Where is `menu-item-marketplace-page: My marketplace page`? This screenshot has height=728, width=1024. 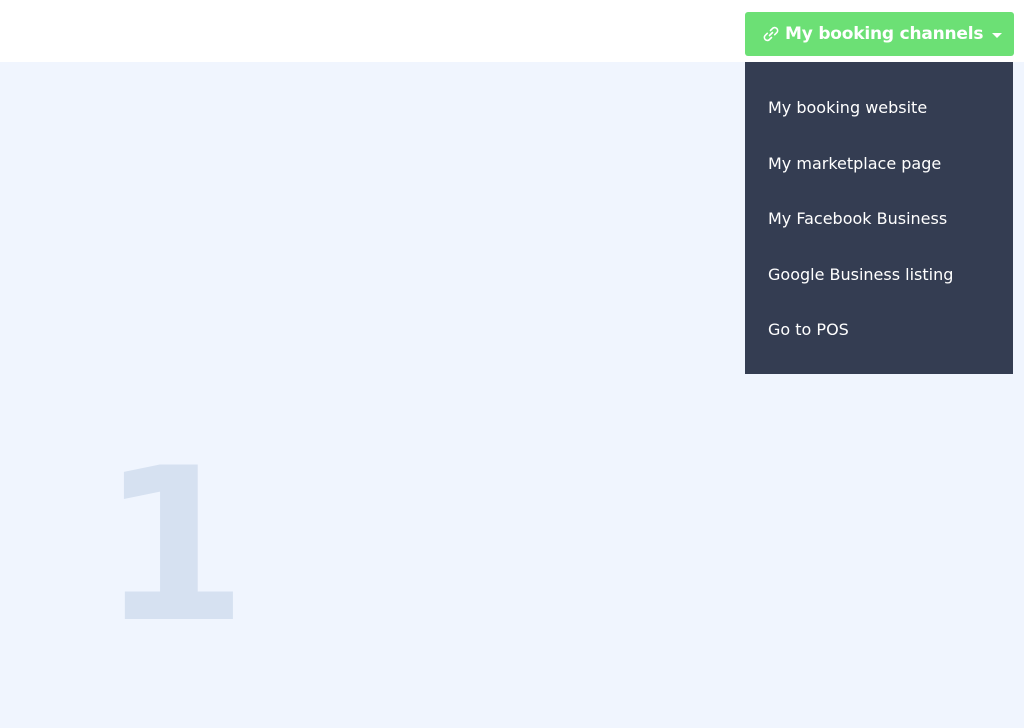 menu-item-marketplace-page: My marketplace page is located at coordinates (879, 164).